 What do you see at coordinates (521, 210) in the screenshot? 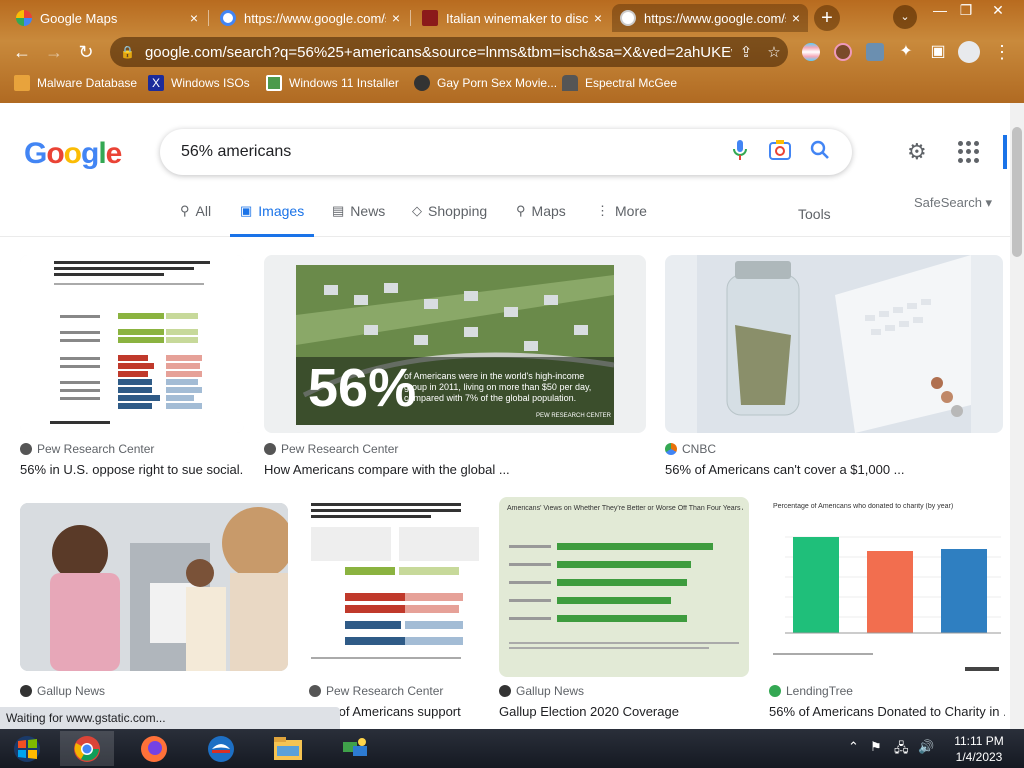
I see `map-pin-icon: ⚲` at bounding box center [521, 210].